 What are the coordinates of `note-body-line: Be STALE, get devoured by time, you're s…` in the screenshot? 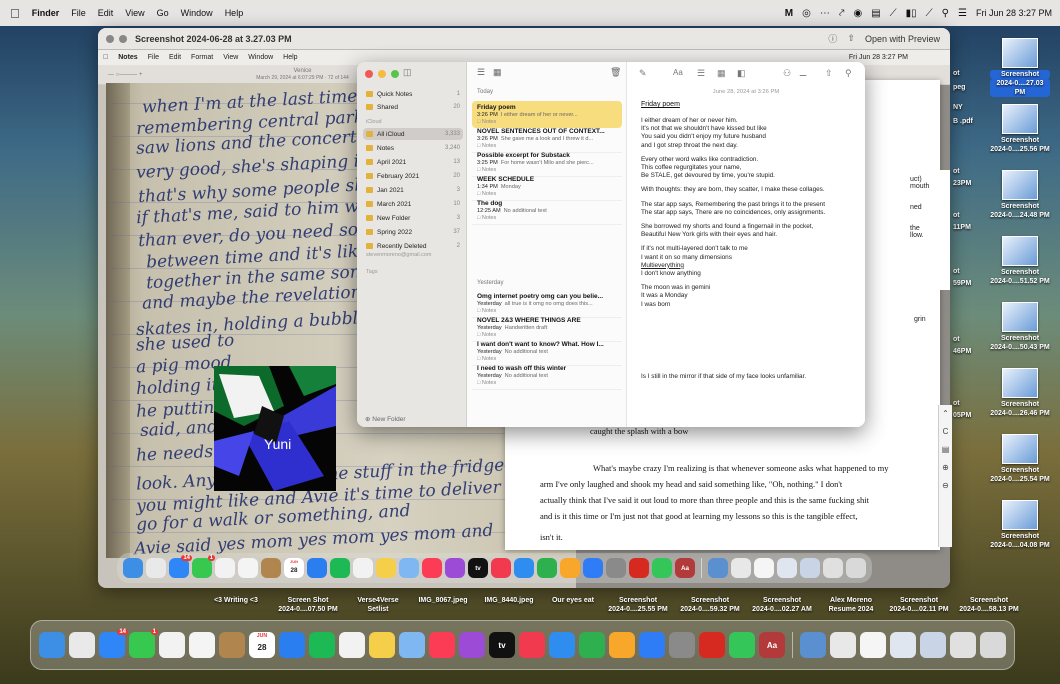 It's located at (708, 175).